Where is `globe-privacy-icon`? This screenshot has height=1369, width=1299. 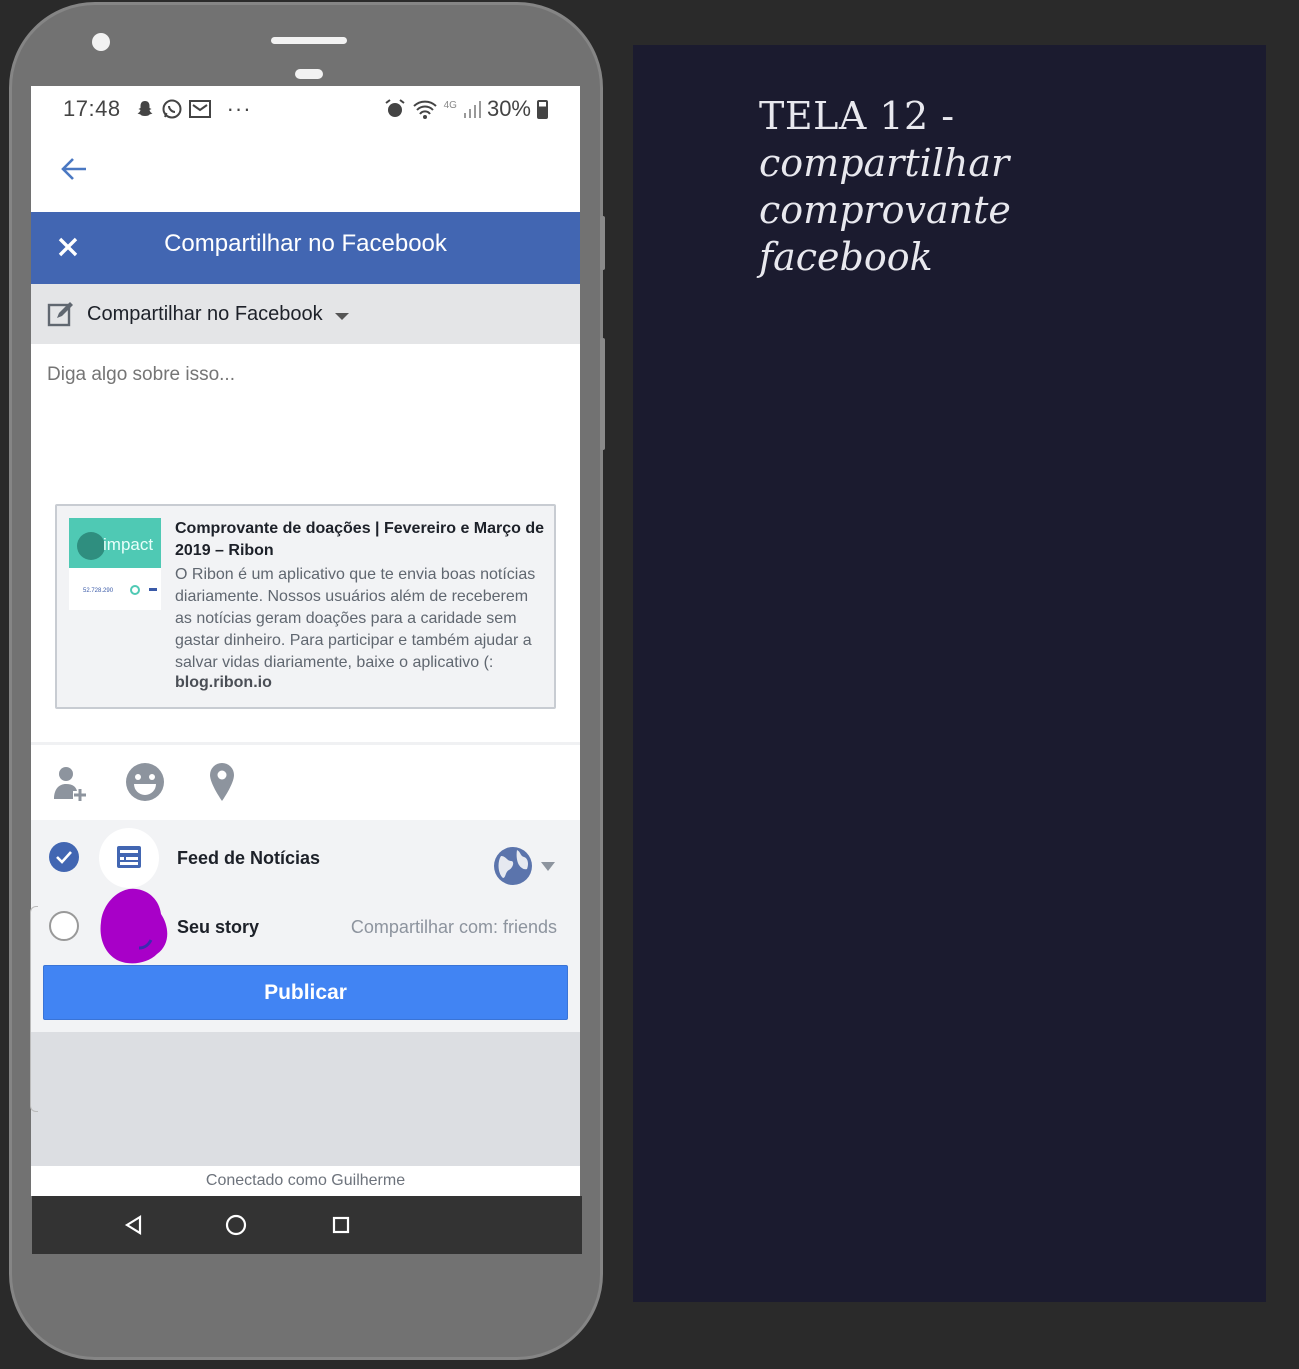 globe-privacy-icon is located at coordinates (513, 866).